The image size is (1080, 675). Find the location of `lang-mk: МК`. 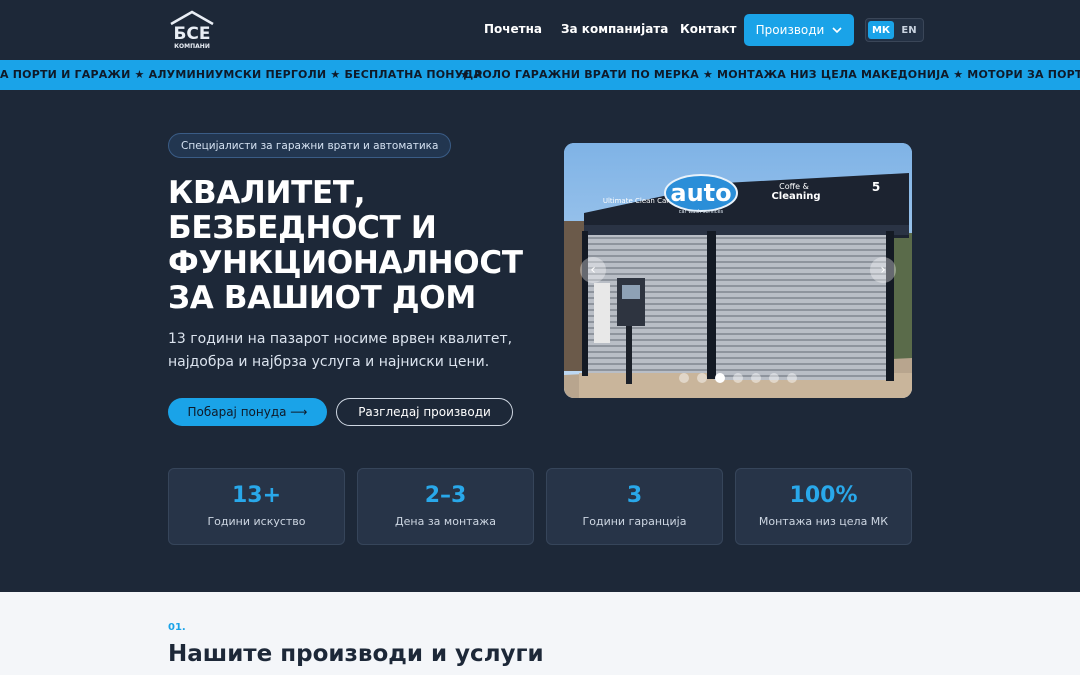

lang-mk: МК is located at coordinates (881, 30).